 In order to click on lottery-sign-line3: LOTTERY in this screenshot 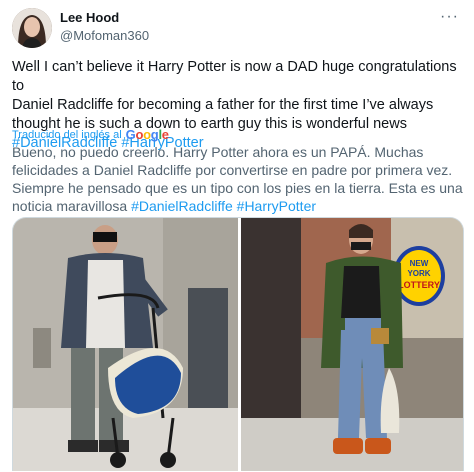, I will do `click(419, 285)`.